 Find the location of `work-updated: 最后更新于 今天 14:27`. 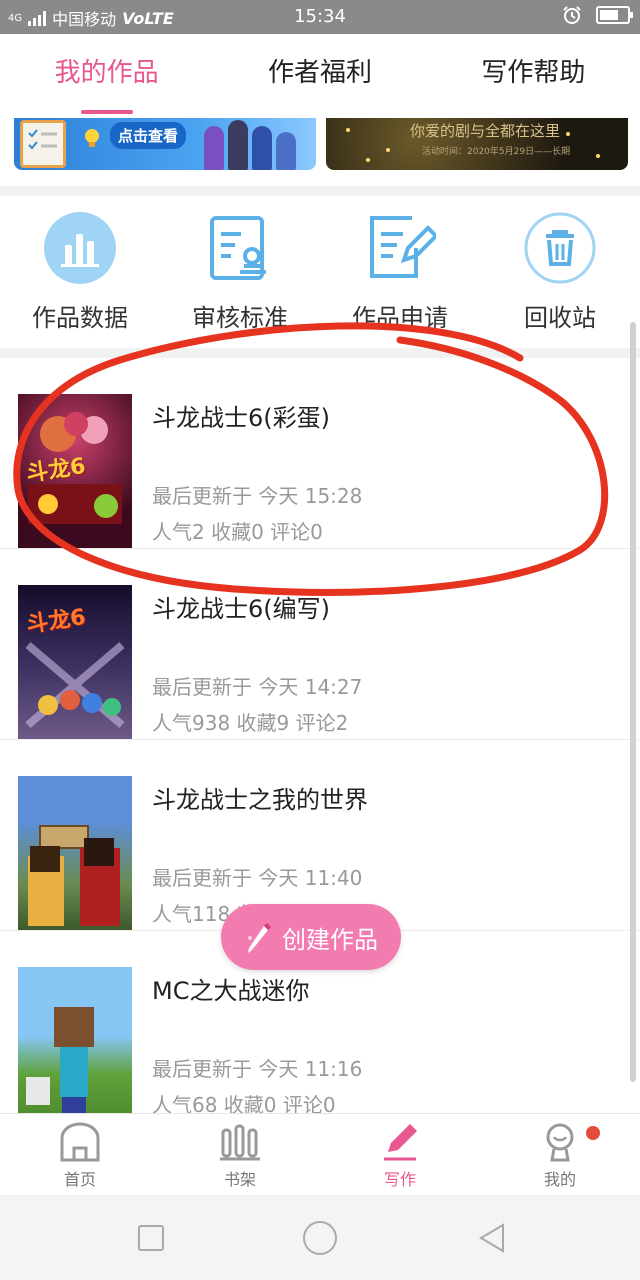

work-updated: 最后更新于 今天 14:27 is located at coordinates (257, 687).